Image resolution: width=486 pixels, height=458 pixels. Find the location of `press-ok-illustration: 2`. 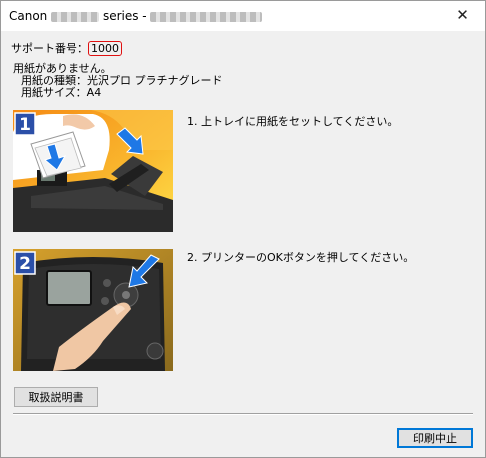

press-ok-illustration: 2 is located at coordinates (93, 310).